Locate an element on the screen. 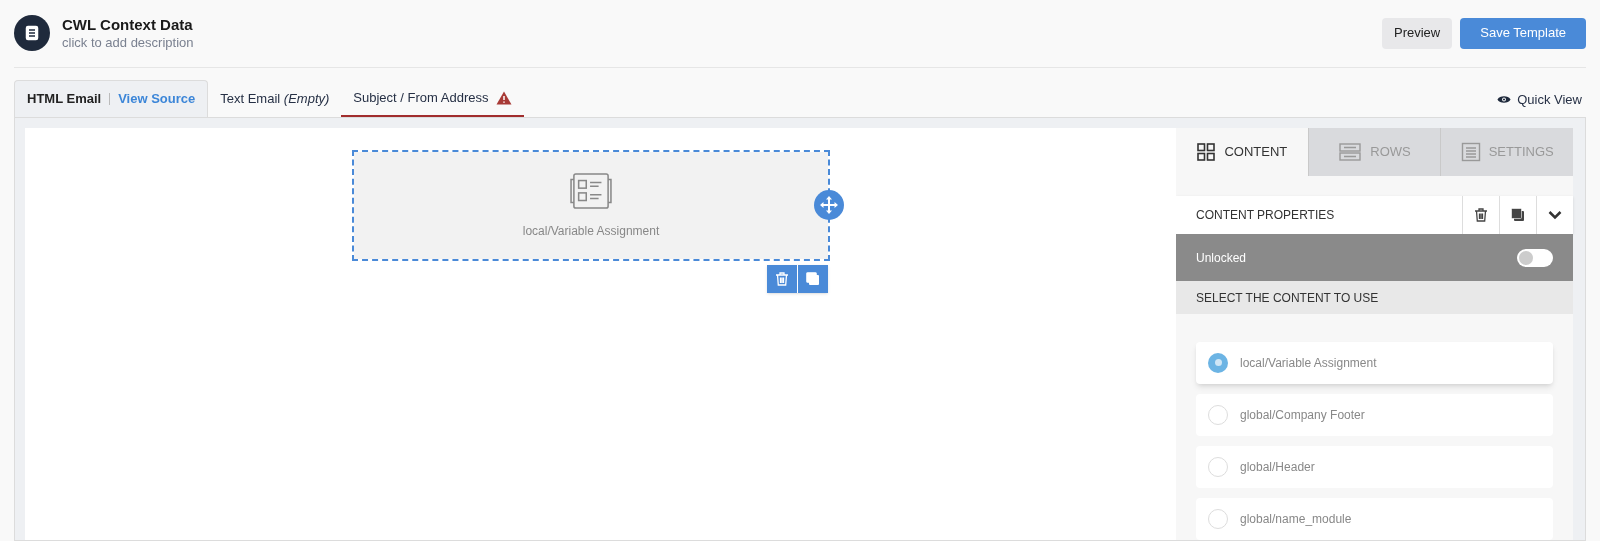  document-icon is located at coordinates (1470, 152).